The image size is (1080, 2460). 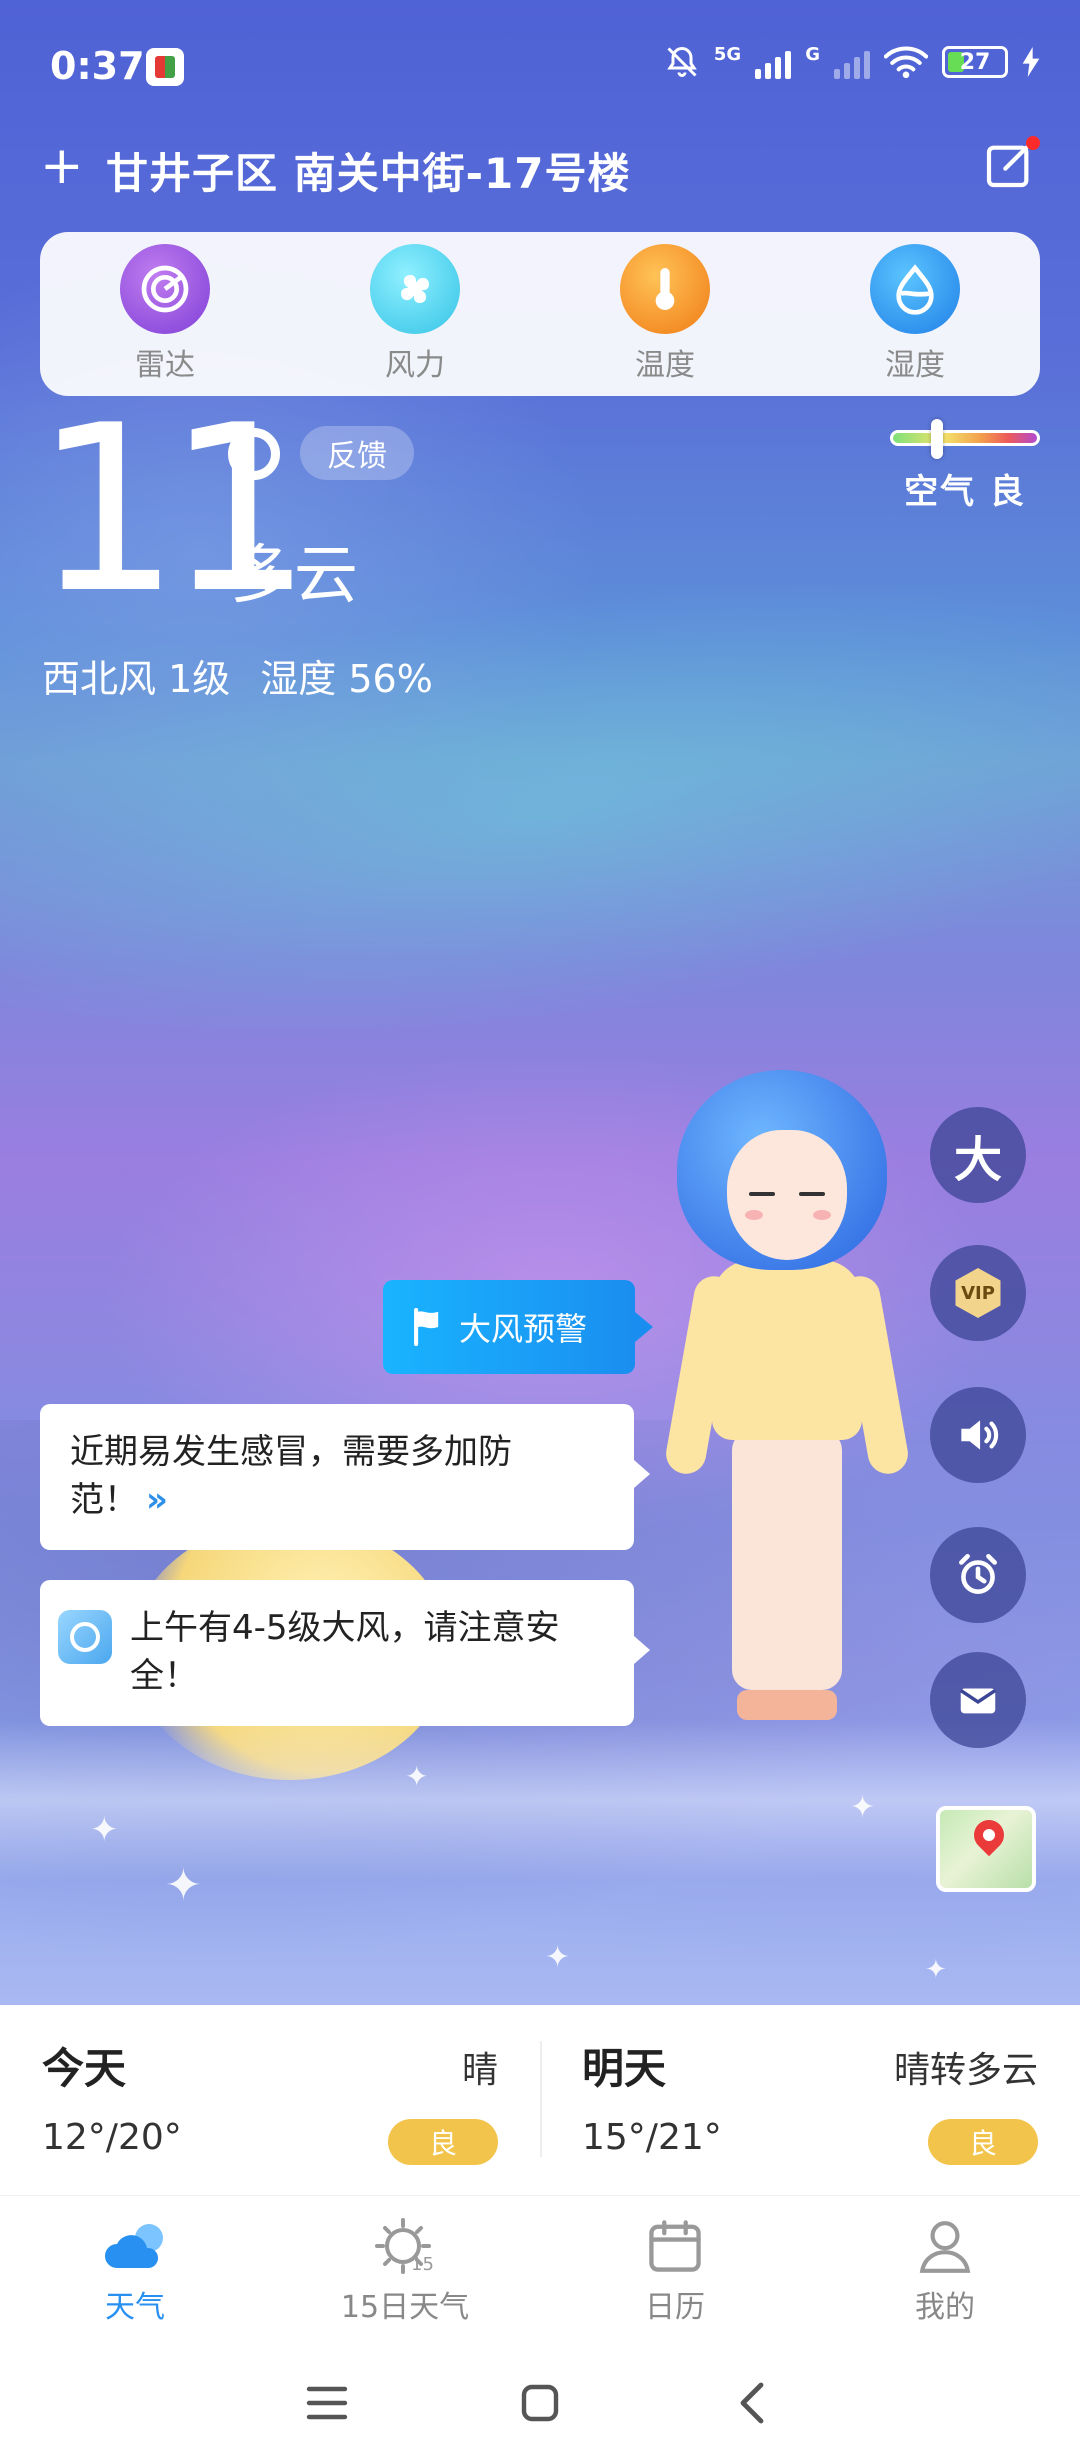 I want to click on system-nav-bar, so click(x=540, y=2402).